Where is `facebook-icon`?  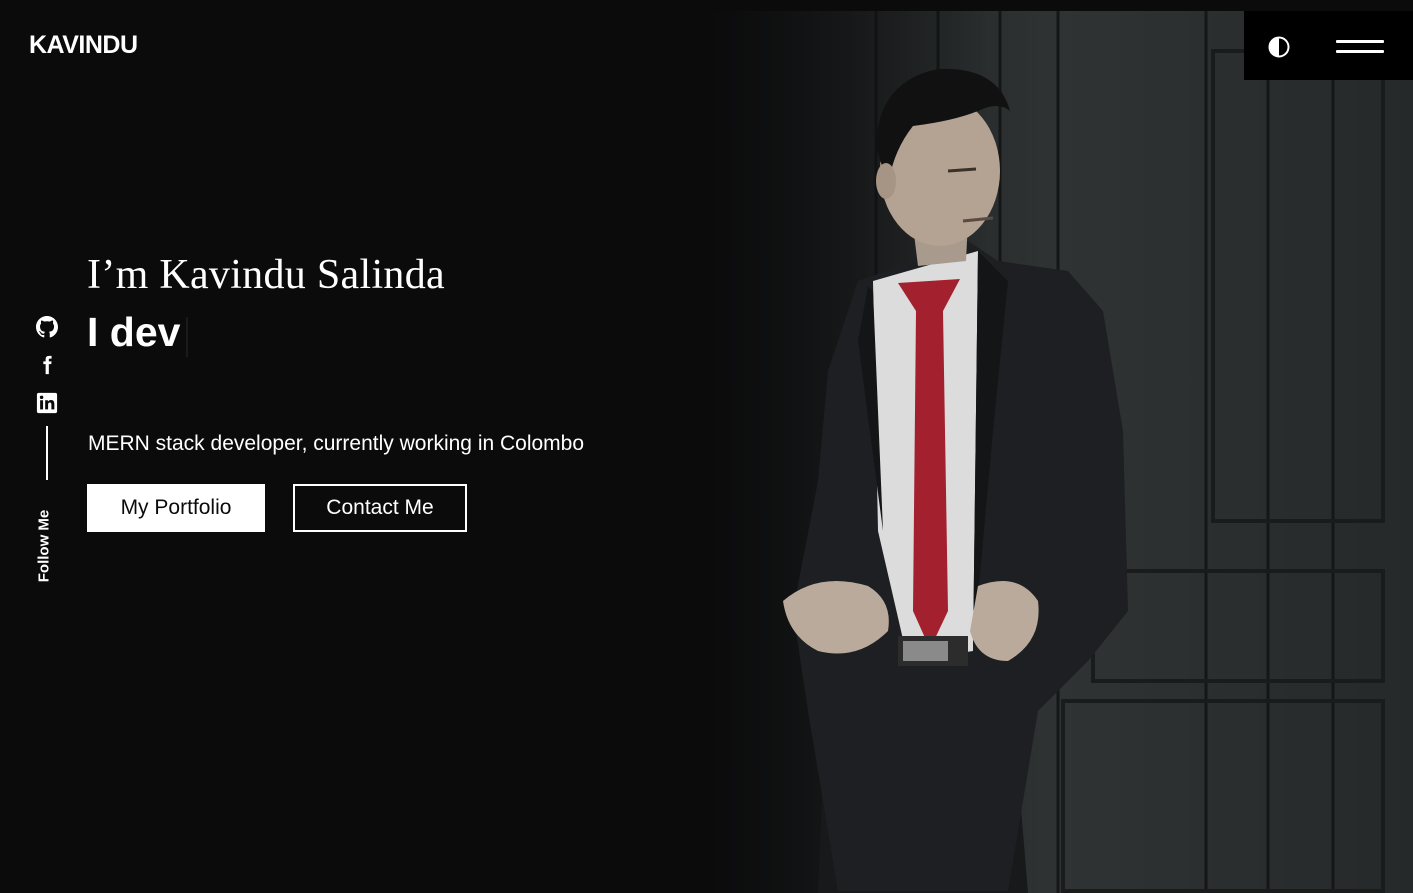
facebook-icon is located at coordinates (47, 365).